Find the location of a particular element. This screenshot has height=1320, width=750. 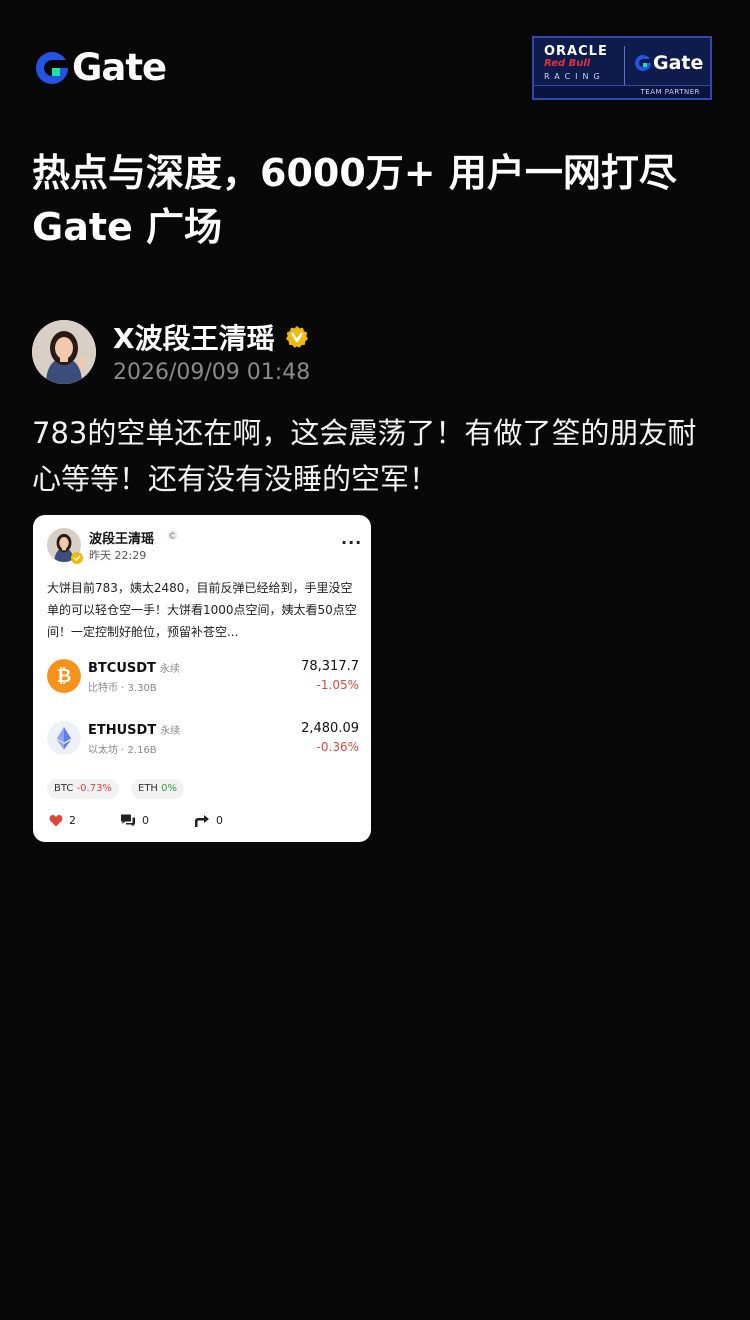

ticker-row-btc: ₿ BTCUSDT 永续 比特币 · 3.30B 78,317.7 -1.05% is located at coordinates (203, 676).